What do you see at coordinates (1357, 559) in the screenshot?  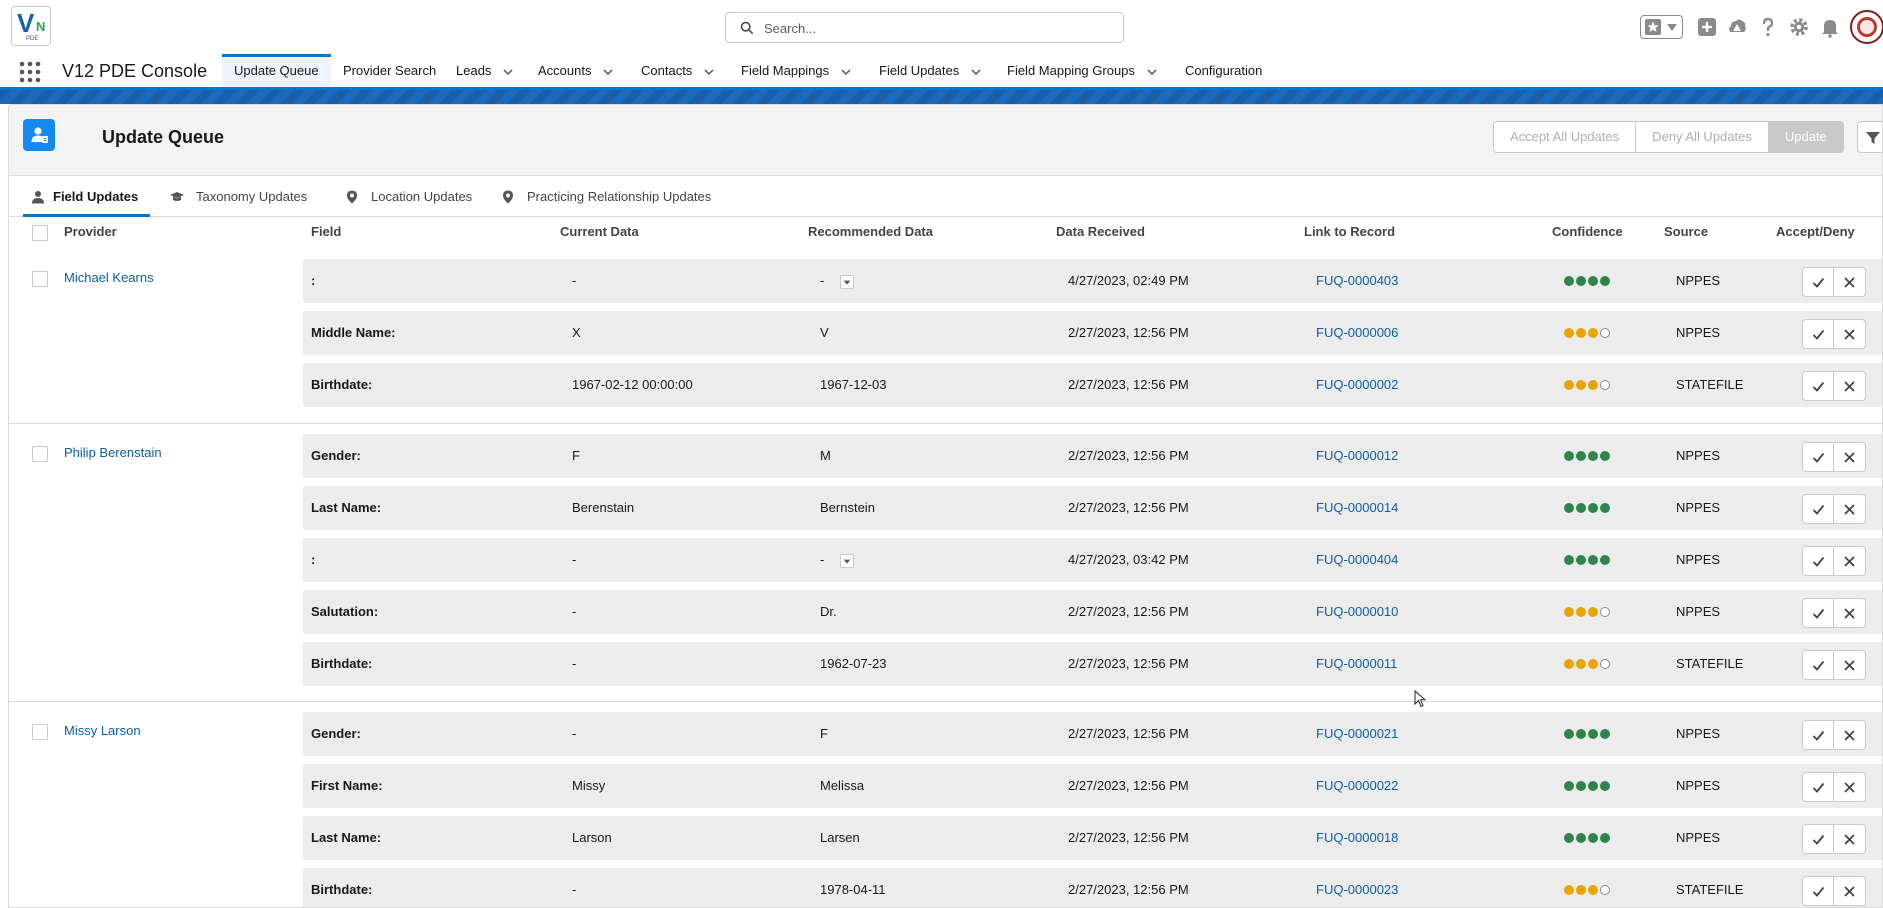 I see `record-link: FUQ-0000404` at bounding box center [1357, 559].